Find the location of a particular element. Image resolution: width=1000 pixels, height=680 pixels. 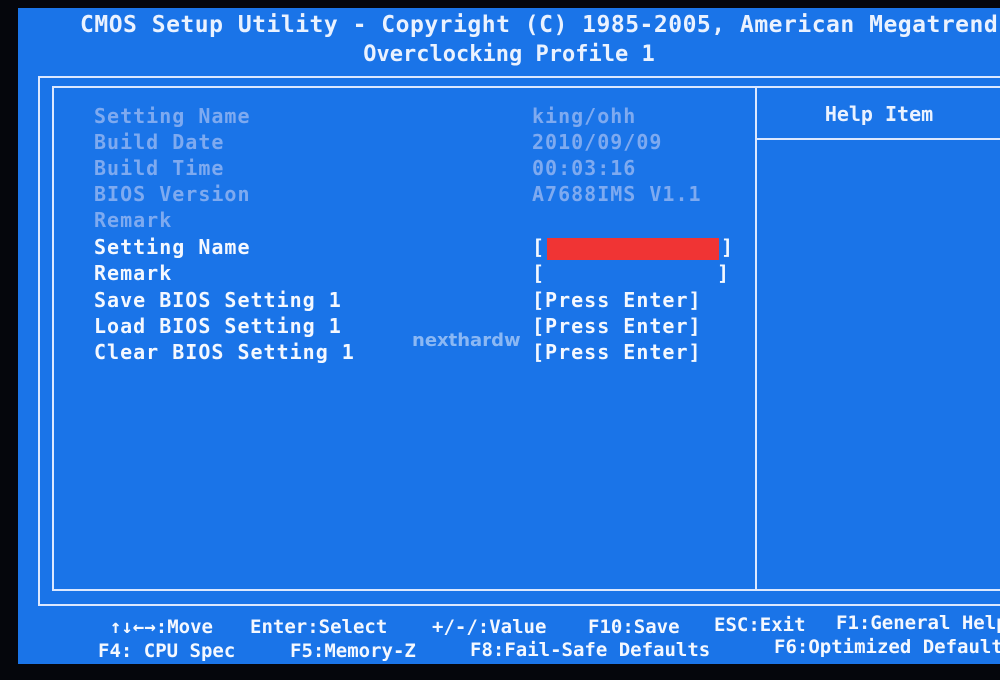

setting-label: Remark is located at coordinates (133, 273).